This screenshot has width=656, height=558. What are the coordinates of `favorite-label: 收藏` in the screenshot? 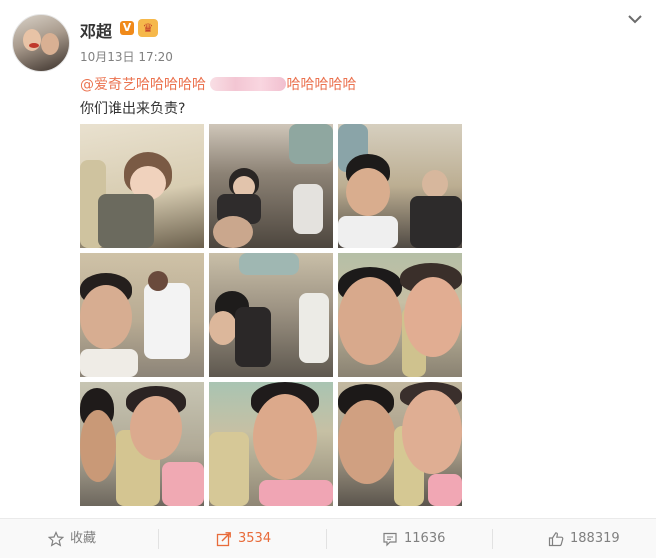 It's located at (83, 538).